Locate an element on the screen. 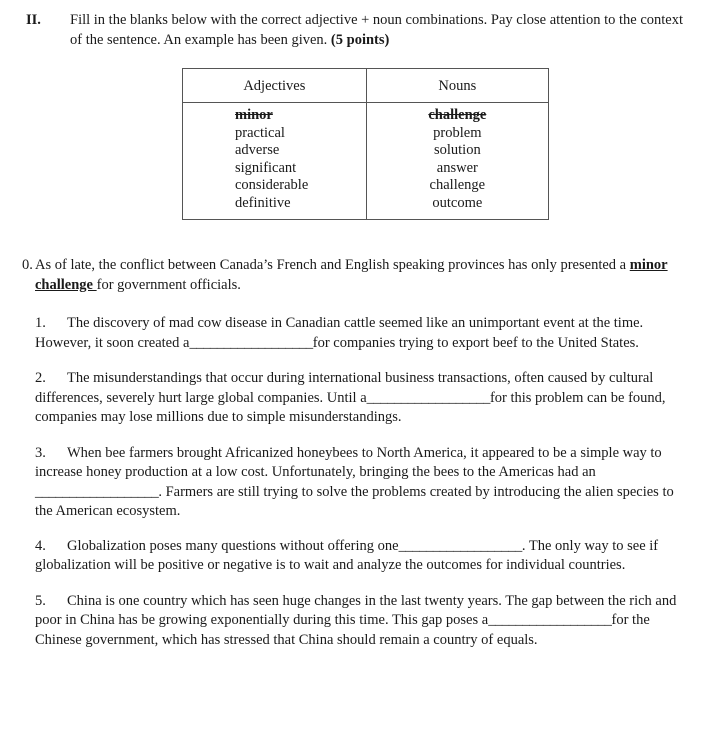 The width and height of the screenshot is (720, 741). list-item: solution is located at coordinates (457, 150).